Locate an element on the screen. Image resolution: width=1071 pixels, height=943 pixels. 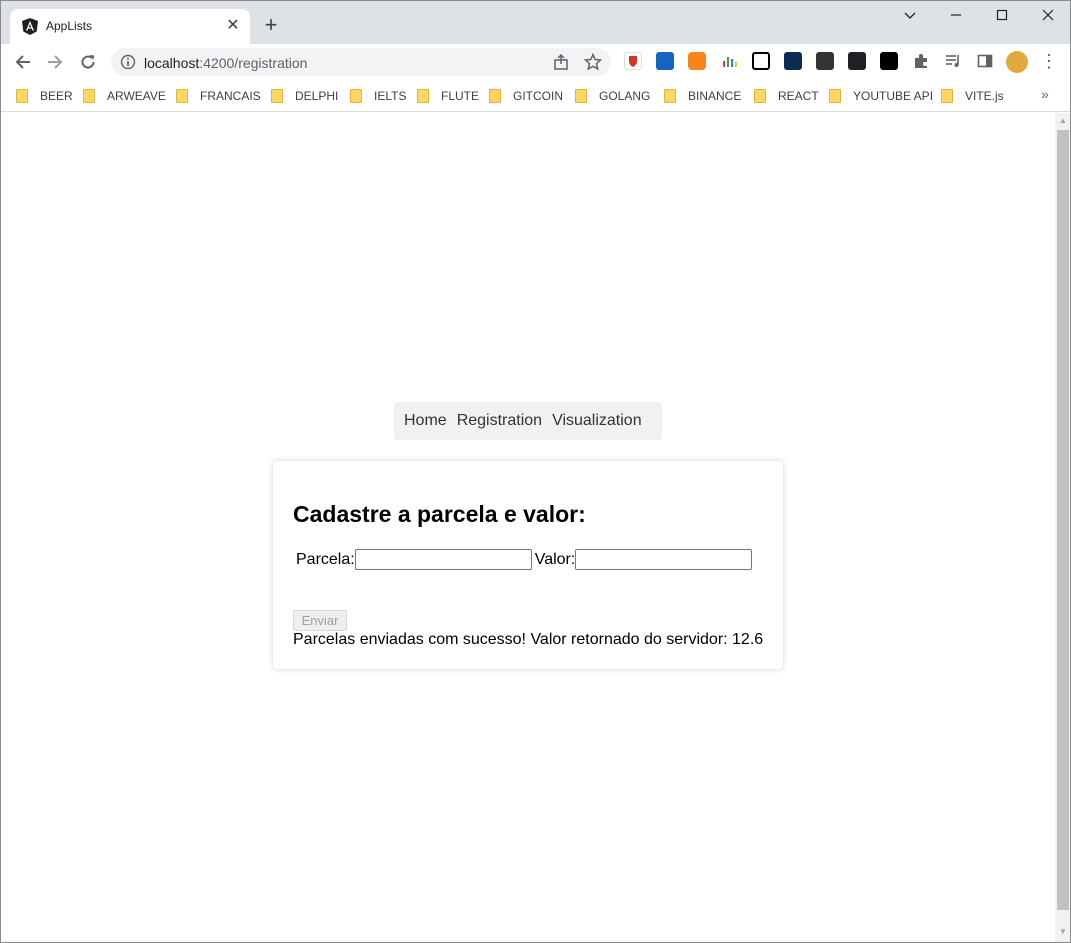
scroll-up-icon: ▲ is located at coordinates (1063, 121).